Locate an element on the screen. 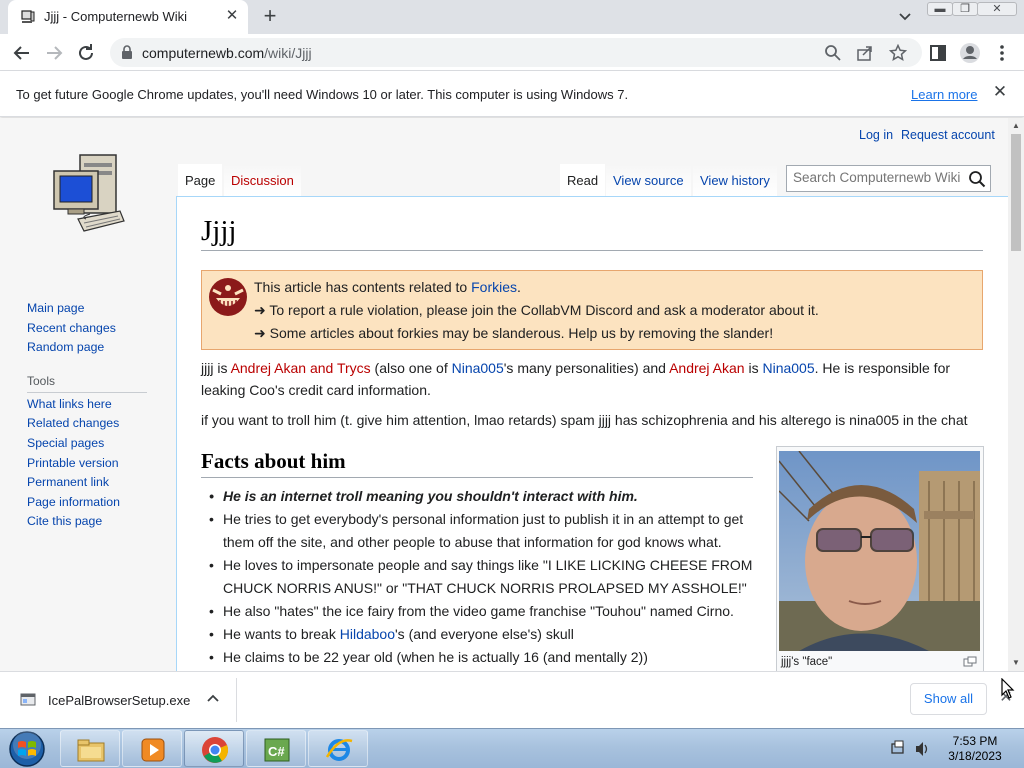 This screenshot has height=768, width=1024. svg-text: C# is located at coordinates (276, 751).